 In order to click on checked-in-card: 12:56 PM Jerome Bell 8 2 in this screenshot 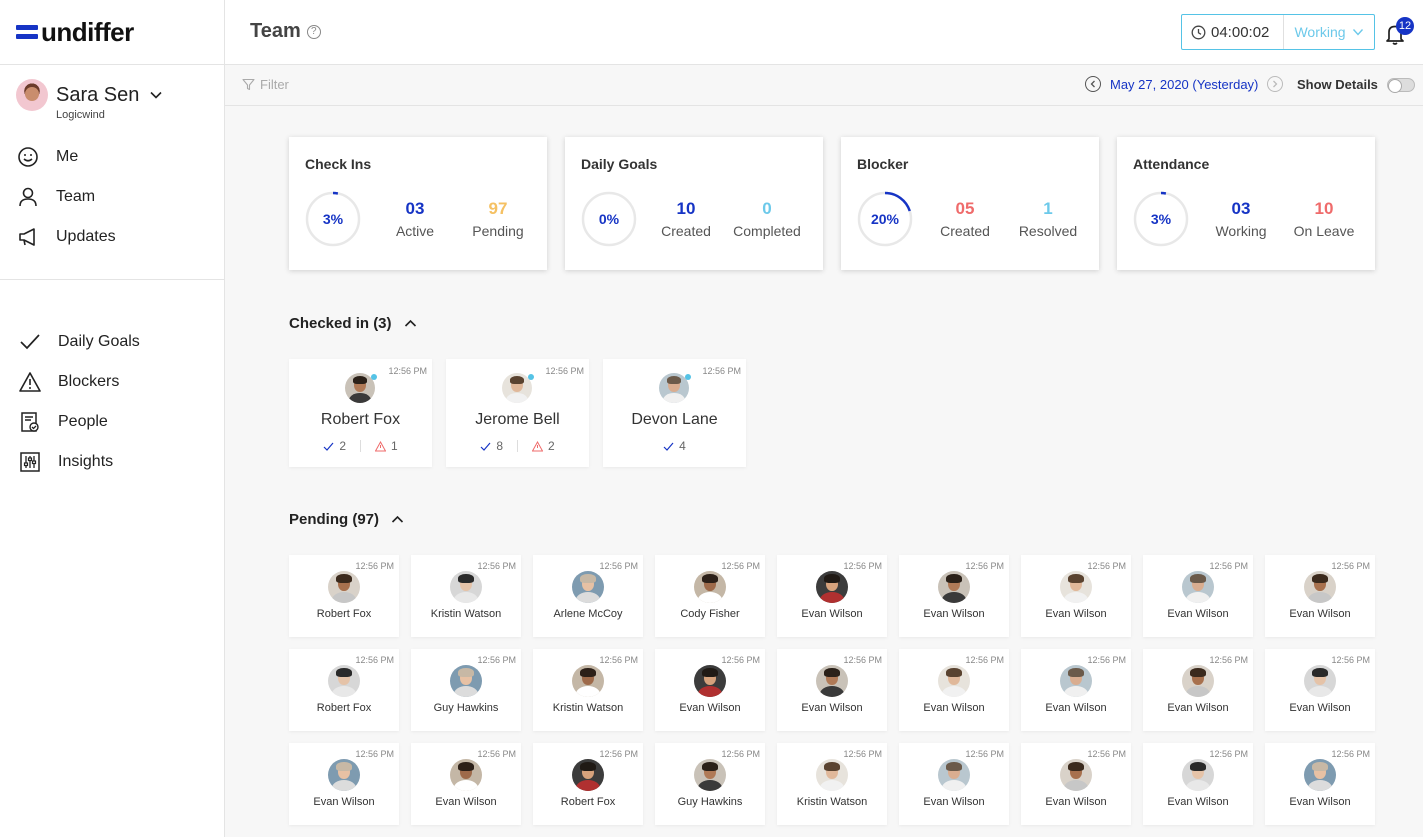, I will do `click(517, 413)`.